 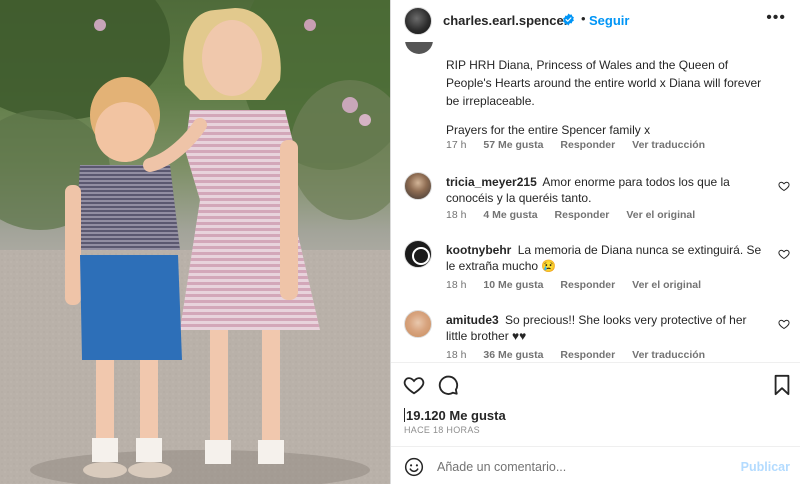 What do you see at coordinates (595, 446) in the screenshot?
I see `composer-divider` at bounding box center [595, 446].